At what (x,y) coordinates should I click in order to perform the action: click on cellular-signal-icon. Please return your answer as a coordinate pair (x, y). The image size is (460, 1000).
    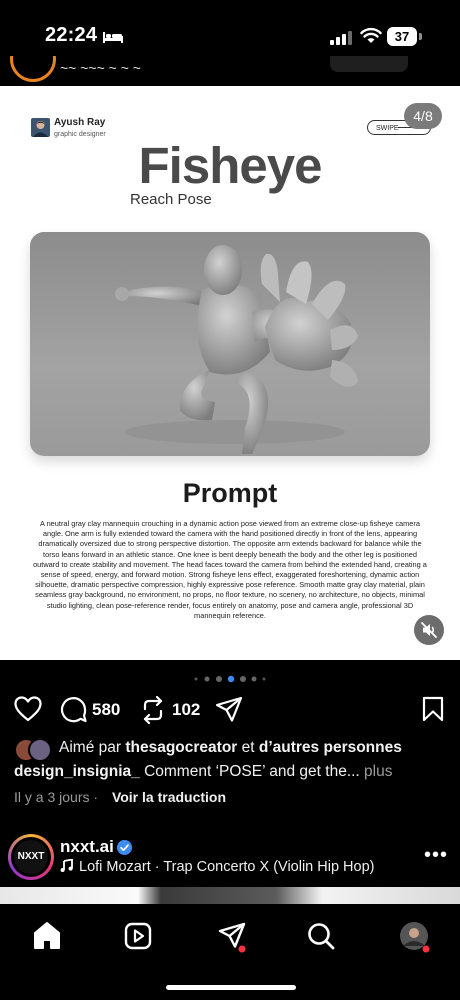
    Looking at the image, I should click on (341, 38).